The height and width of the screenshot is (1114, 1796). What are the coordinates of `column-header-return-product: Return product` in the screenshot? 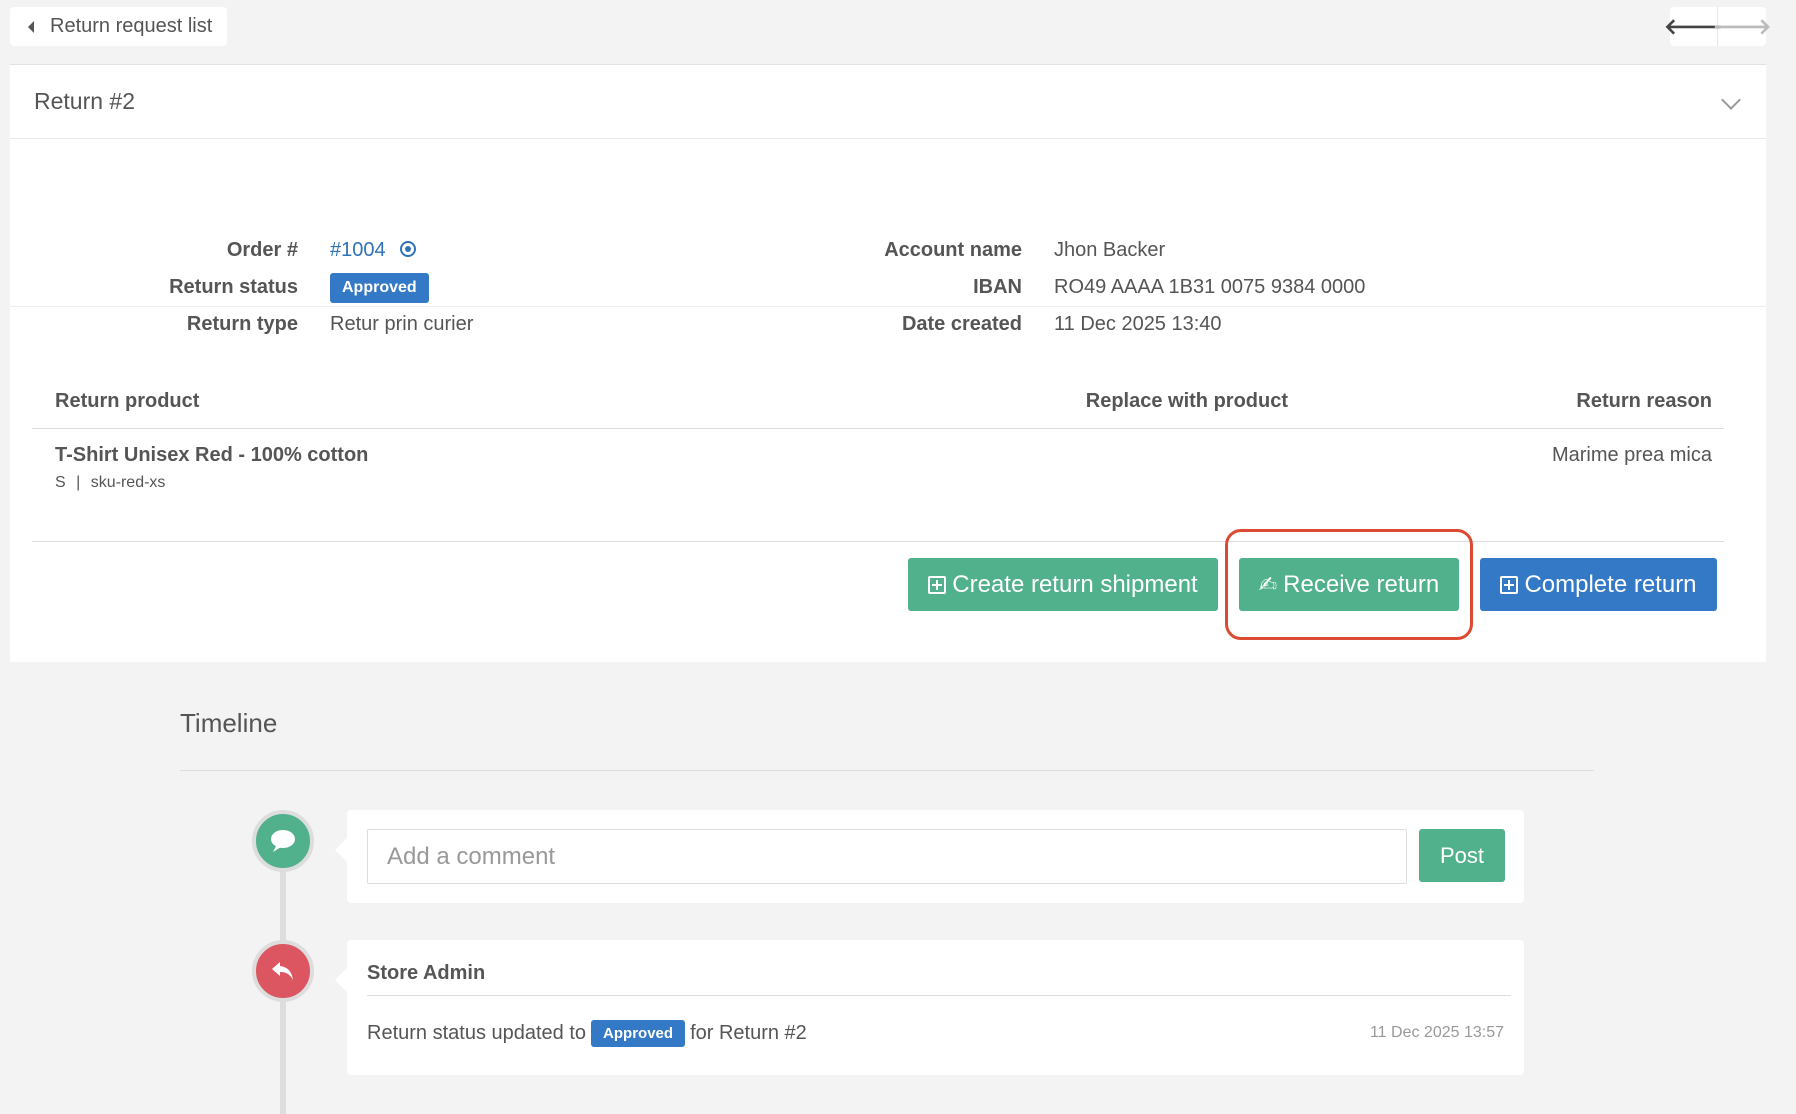 It's located at (127, 401).